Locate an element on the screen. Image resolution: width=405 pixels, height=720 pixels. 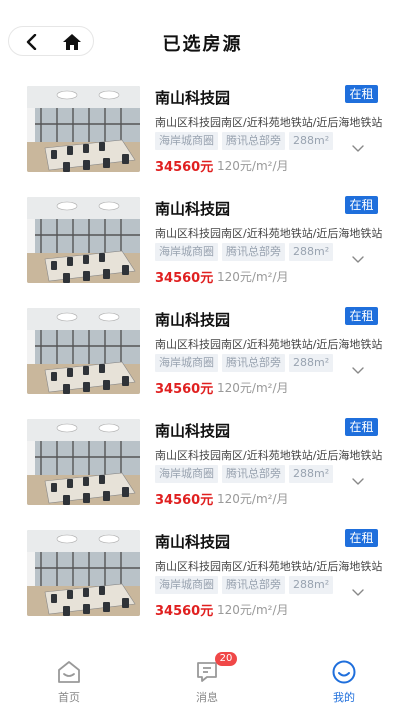
profile-smile-icon is located at coordinates (344, 672).